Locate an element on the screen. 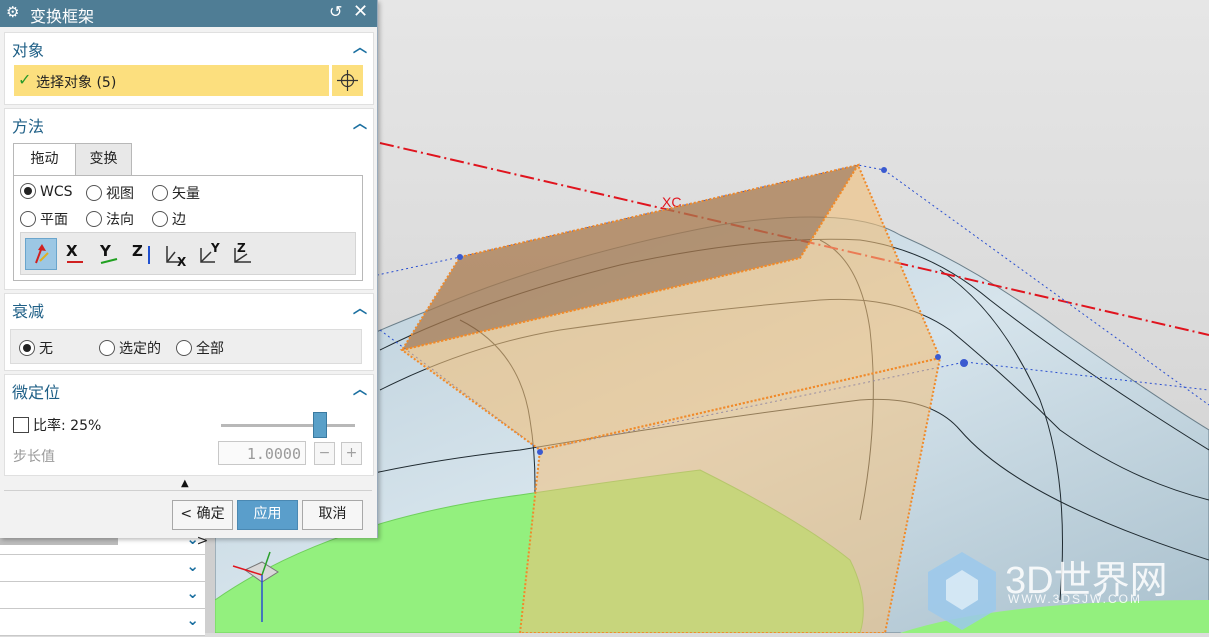 This screenshot has width=1209, height=637. radio-label: 选定的 is located at coordinates (140, 349).